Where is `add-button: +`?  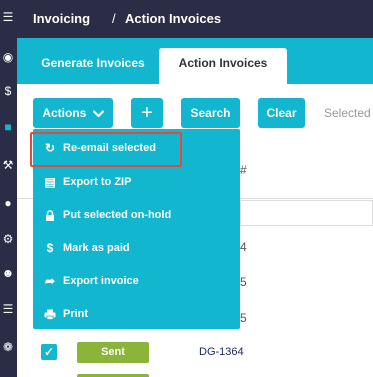
add-button: + is located at coordinates (147, 113).